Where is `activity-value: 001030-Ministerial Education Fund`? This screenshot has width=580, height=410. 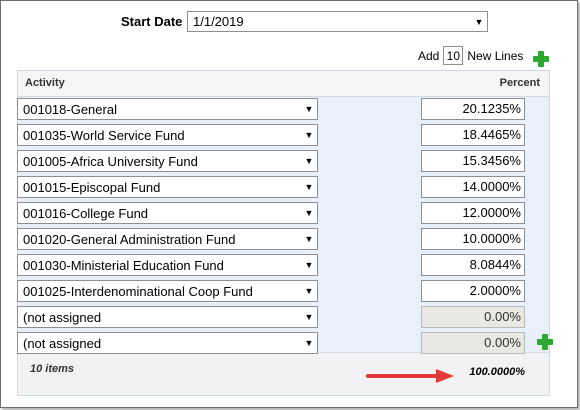
activity-value: 001030-Ministerial Education Fund is located at coordinates (123, 265).